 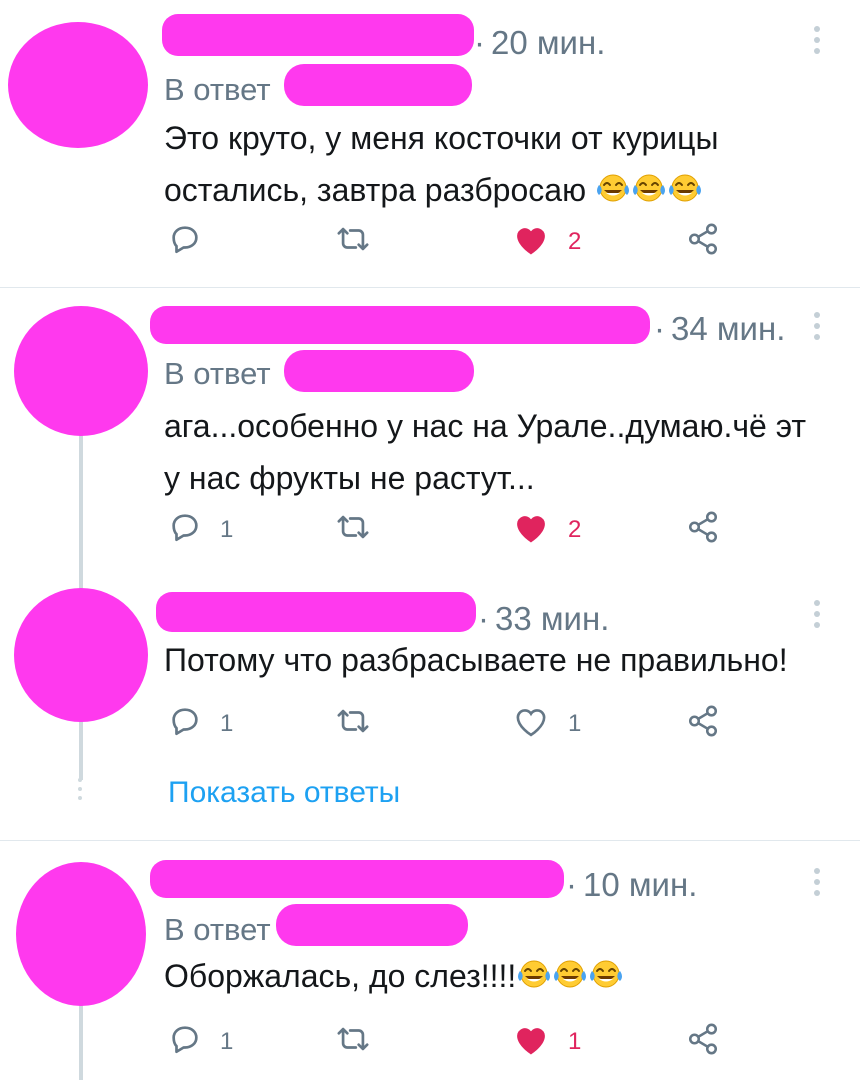 What do you see at coordinates (544, 618) in the screenshot?
I see `tweet-time: · 33 мин.` at bounding box center [544, 618].